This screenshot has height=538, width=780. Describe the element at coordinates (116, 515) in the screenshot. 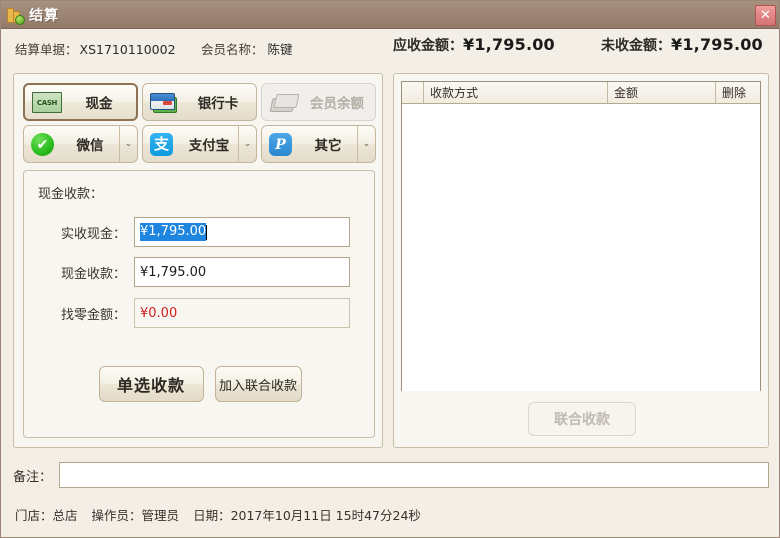

I see `operator-label: 操作员：` at that location.